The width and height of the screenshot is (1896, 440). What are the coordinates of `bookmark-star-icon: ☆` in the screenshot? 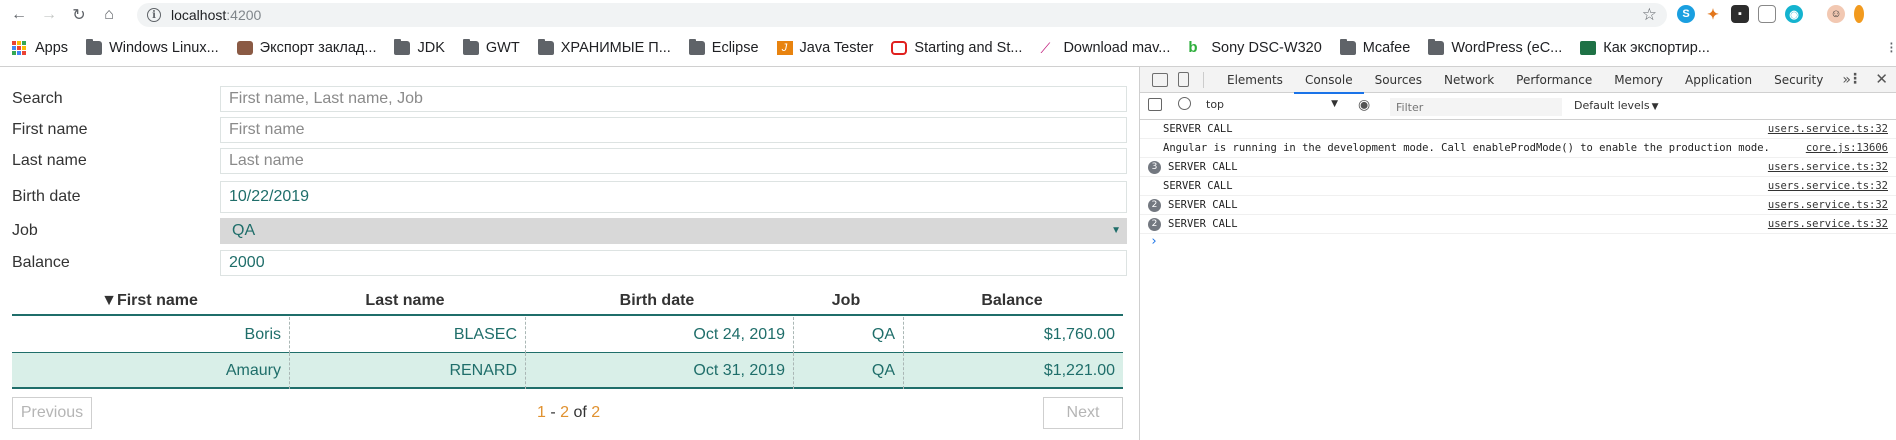 It's located at (1649, 15).